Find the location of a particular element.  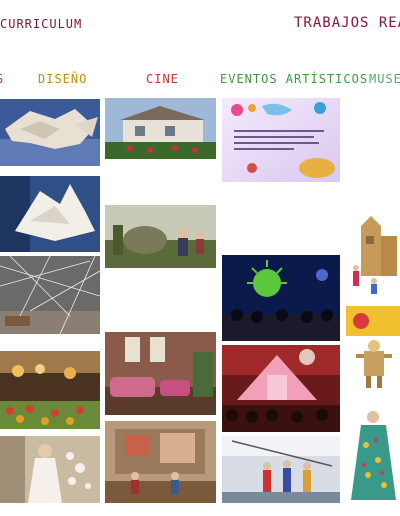

thumbnail-paper-fish is located at coordinates (50, 132).